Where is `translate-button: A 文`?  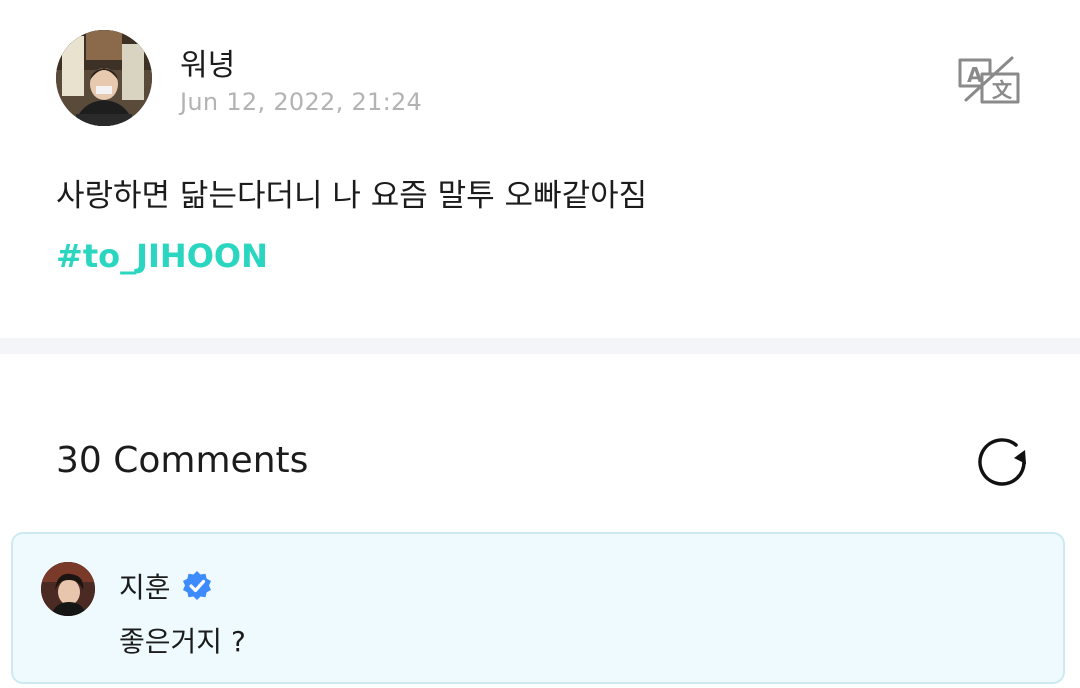
translate-button: A 文 is located at coordinates (990, 80).